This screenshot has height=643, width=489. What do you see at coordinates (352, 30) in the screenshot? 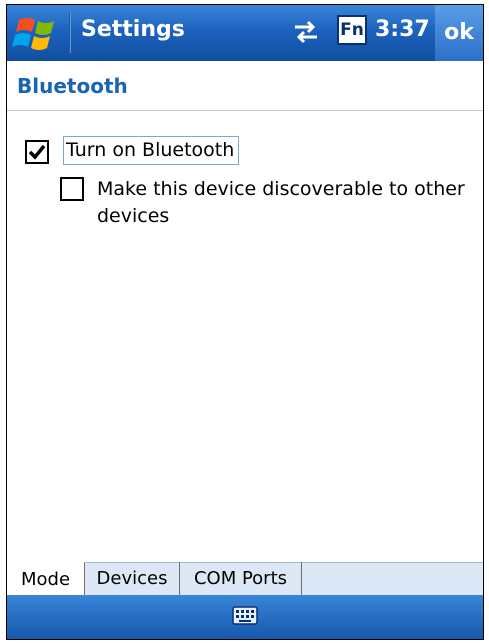
I see `fn-key-indicator: Fn` at bounding box center [352, 30].